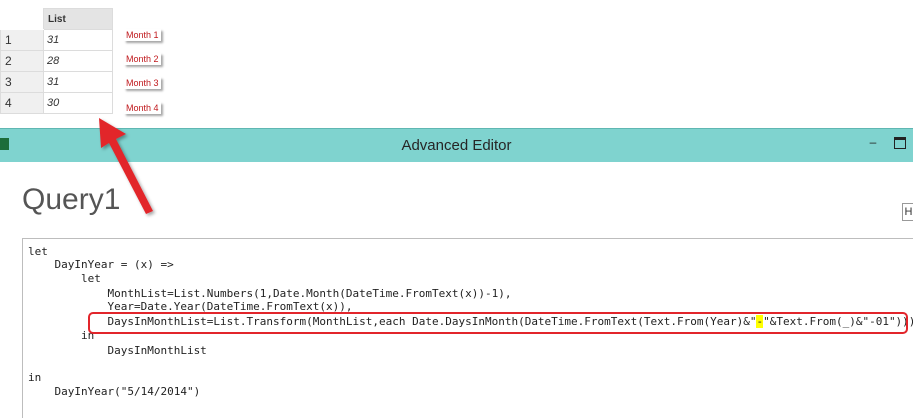 This screenshot has width=913, height=418. Describe the element at coordinates (907, 212) in the screenshot. I see `side-panel-tab: H` at that location.